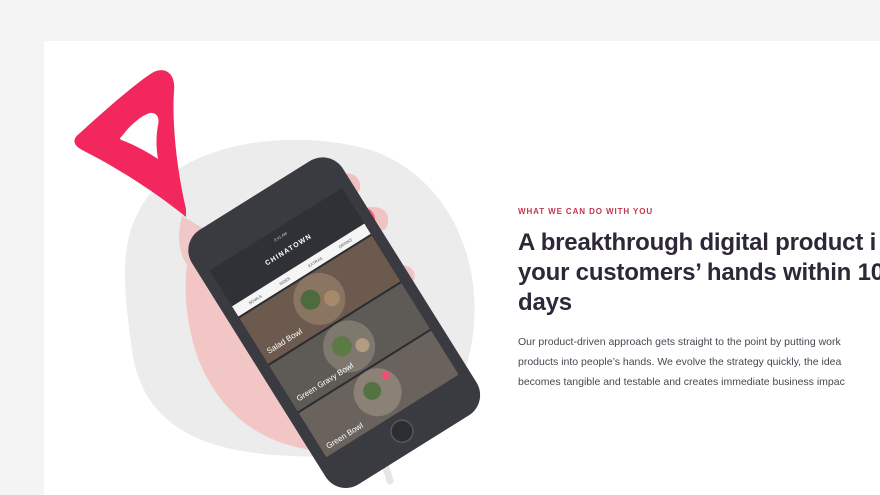  Describe the element at coordinates (697, 242) in the screenshot. I see `headline-line: A breakthrough digital product i` at that location.